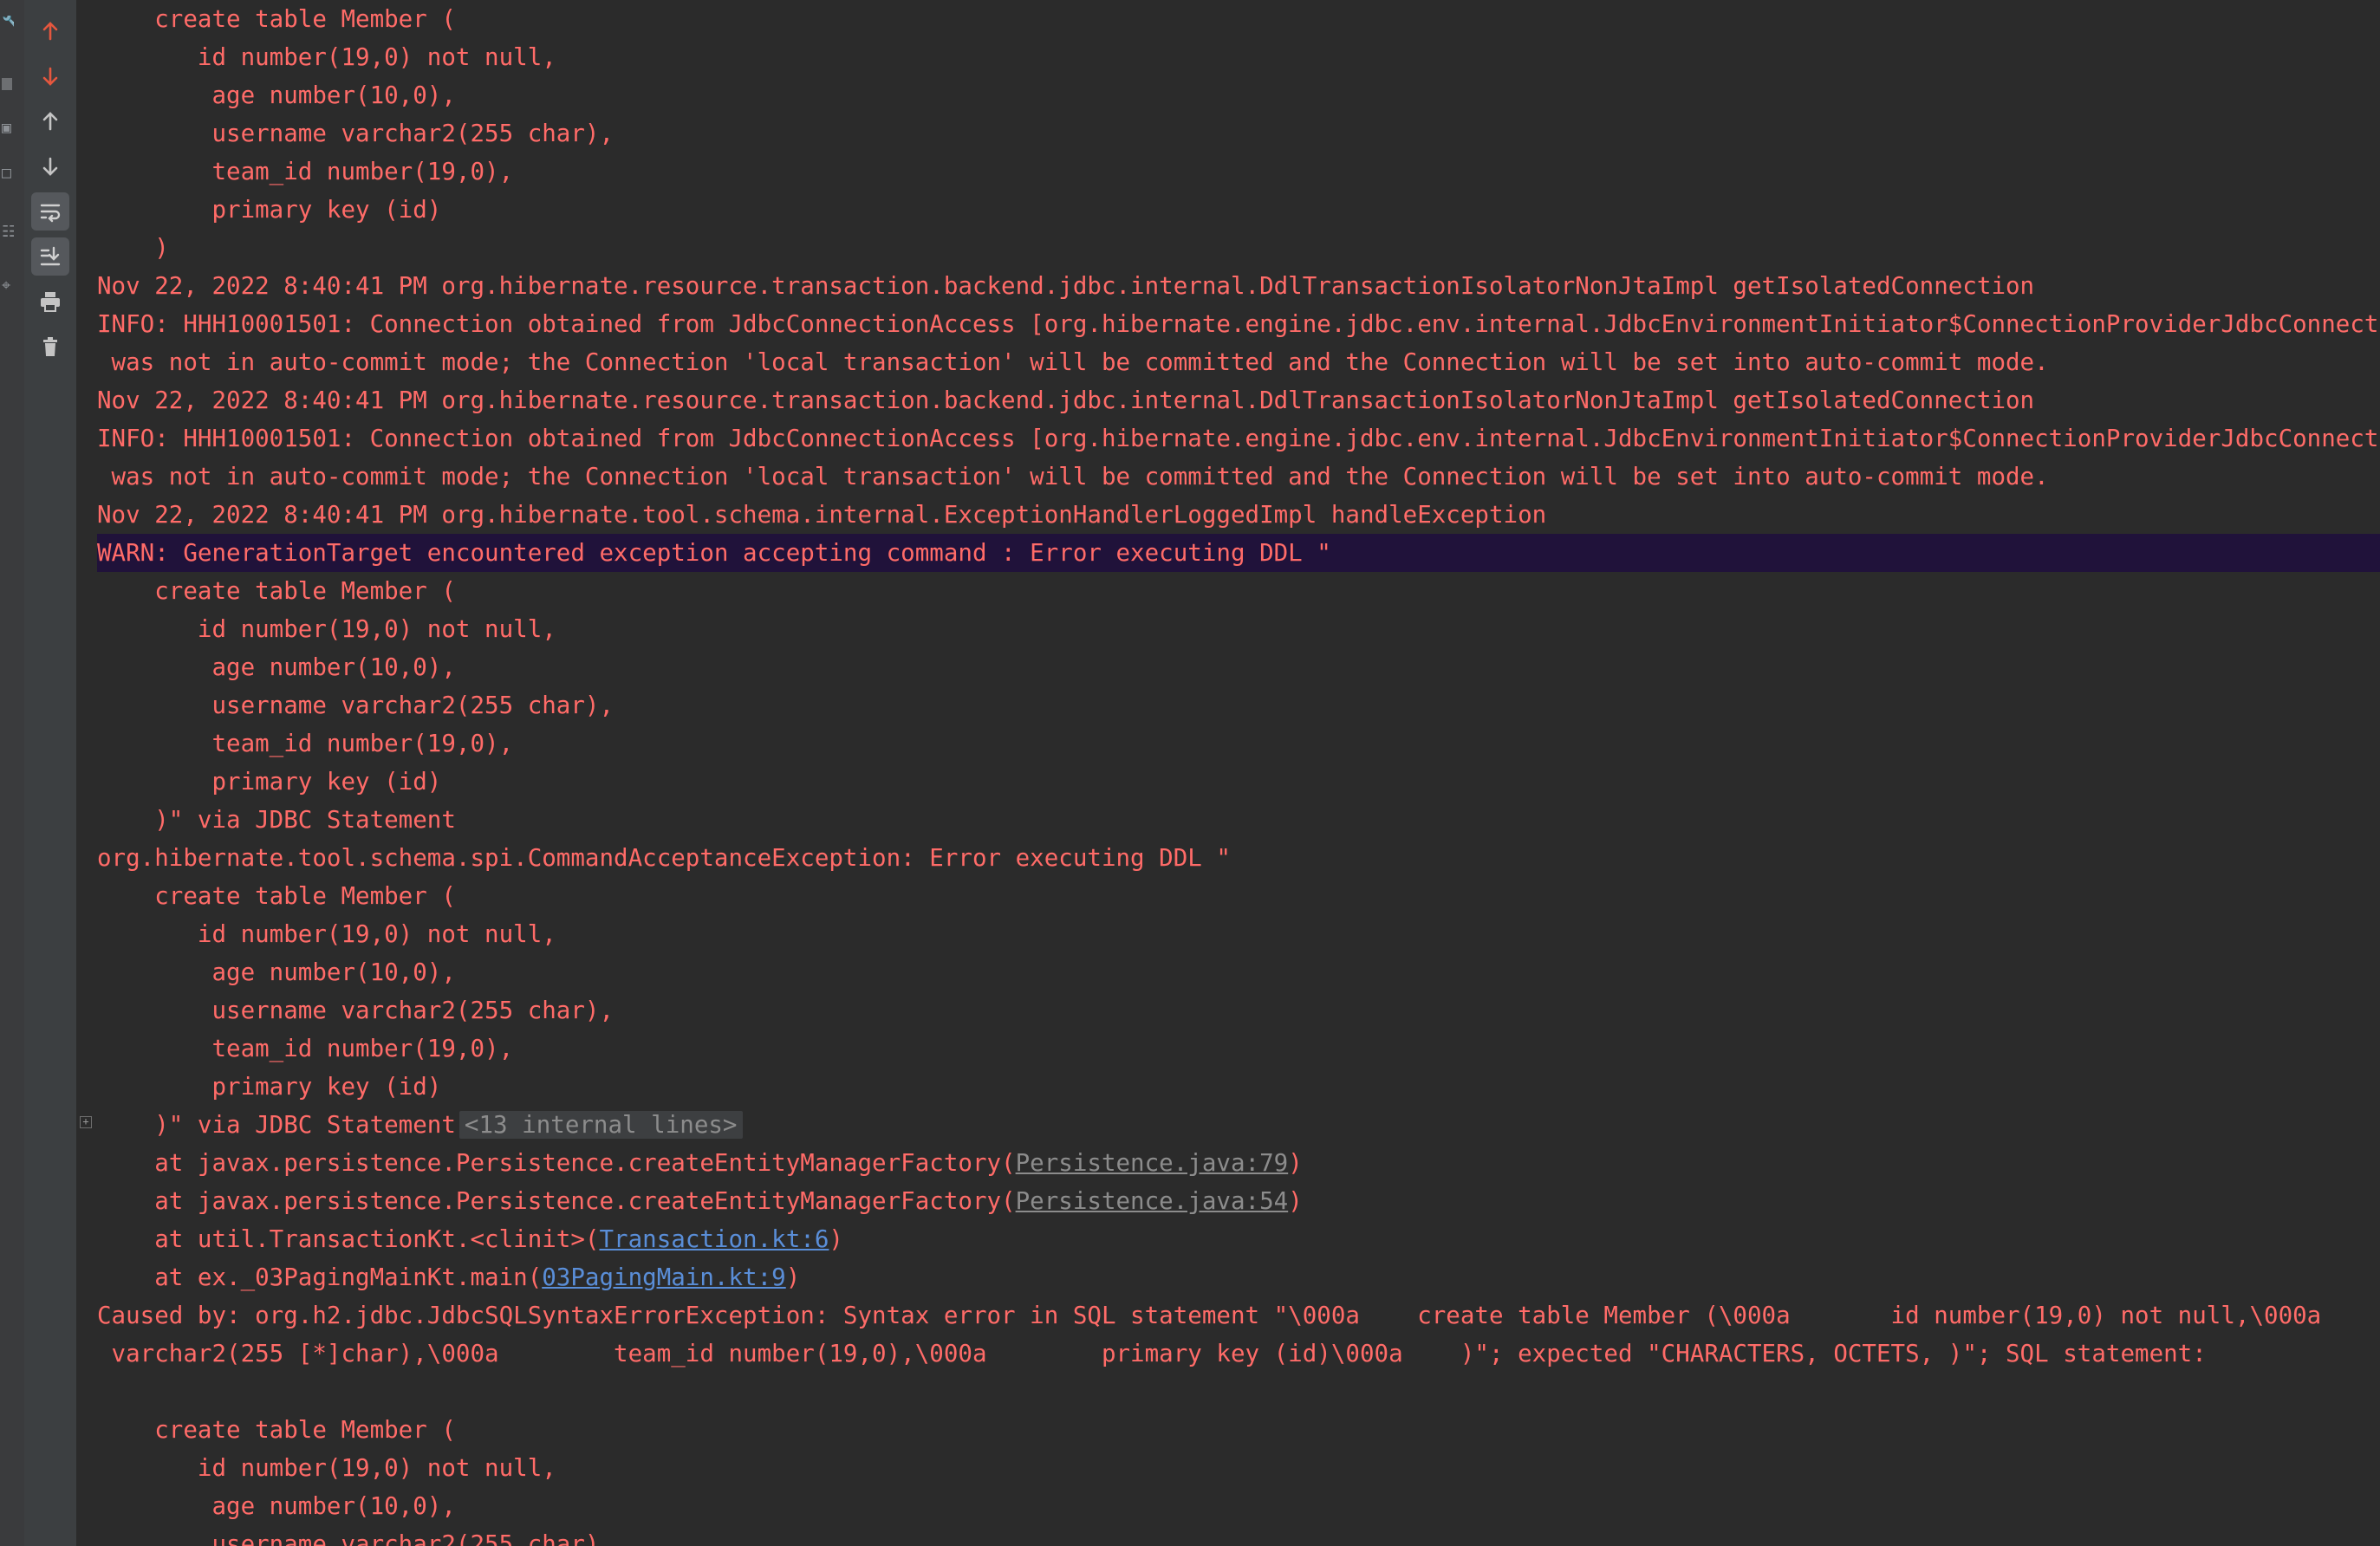 Image resolution: width=2380 pixels, height=1546 pixels. Describe the element at coordinates (348, 1538) in the screenshot. I see `console-line: username varchar2(255 char)` at that location.